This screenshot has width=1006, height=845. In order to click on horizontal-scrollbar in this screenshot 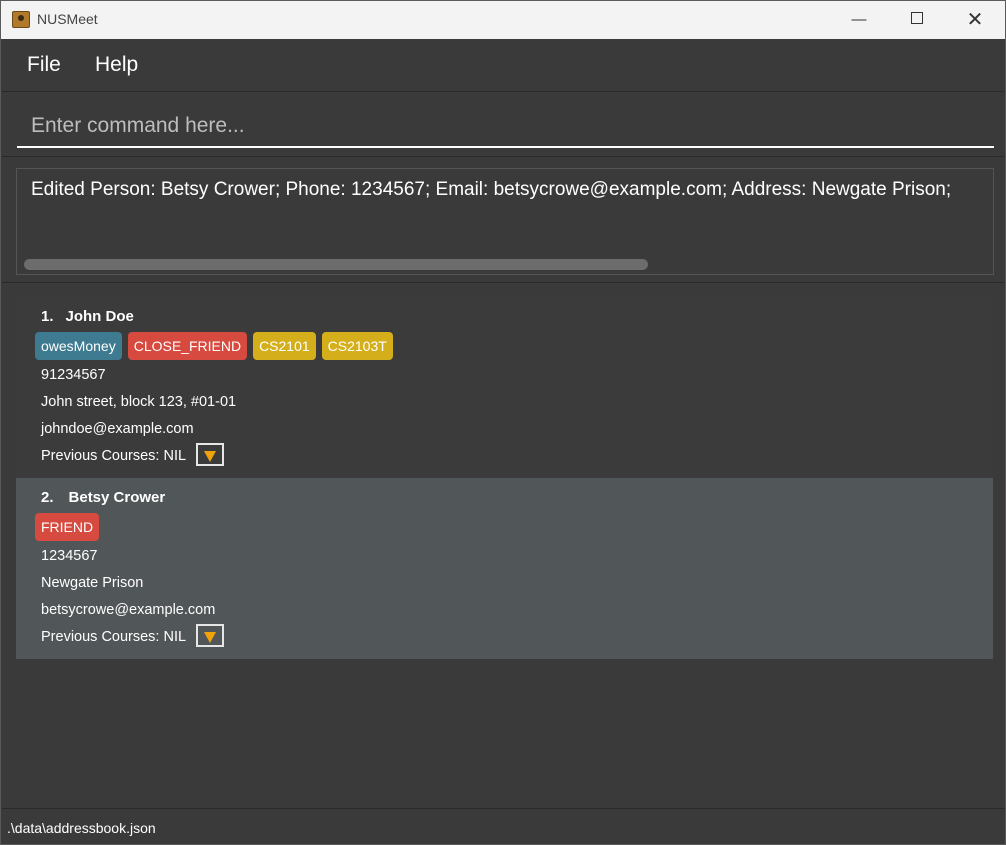, I will do `click(336, 264)`.